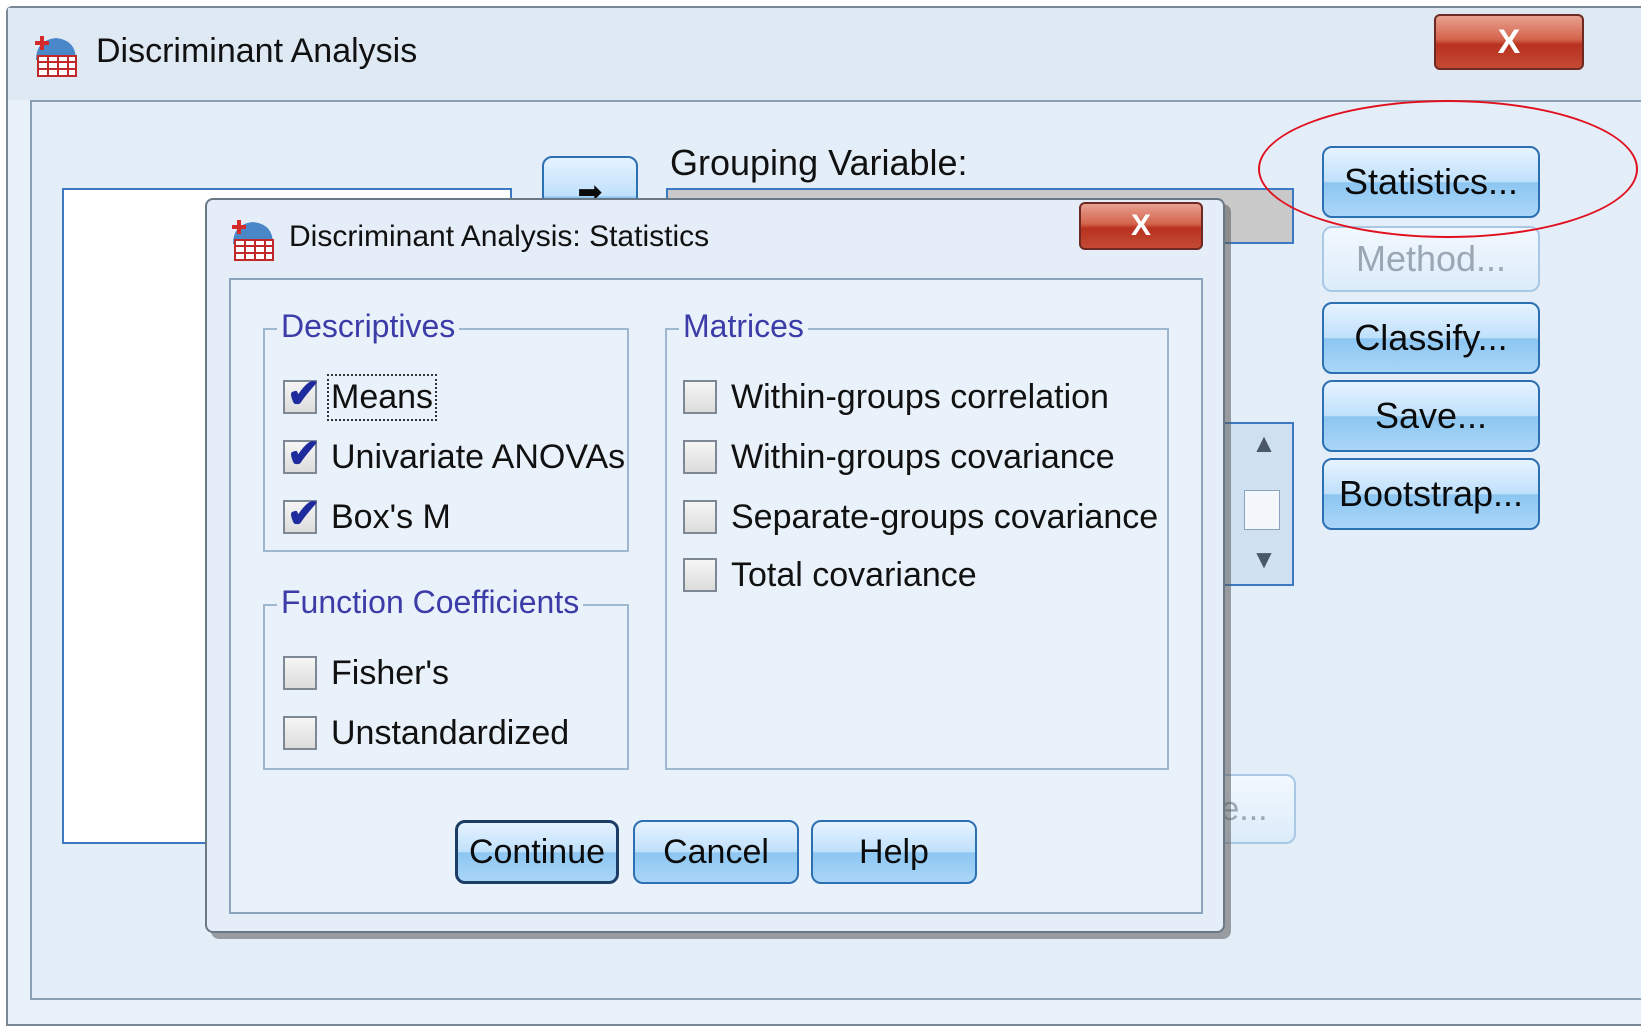 This screenshot has height=1028, width=1641. What do you see at coordinates (391, 516) in the screenshot?
I see `boxs-m-label: Box's M` at bounding box center [391, 516].